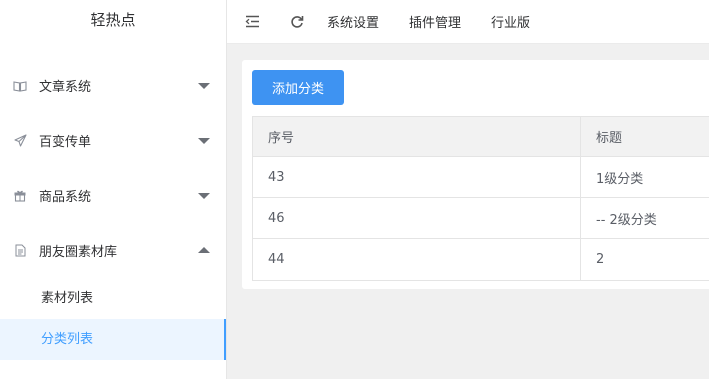  I want to click on add-category-button: 添加分类, so click(298, 87).